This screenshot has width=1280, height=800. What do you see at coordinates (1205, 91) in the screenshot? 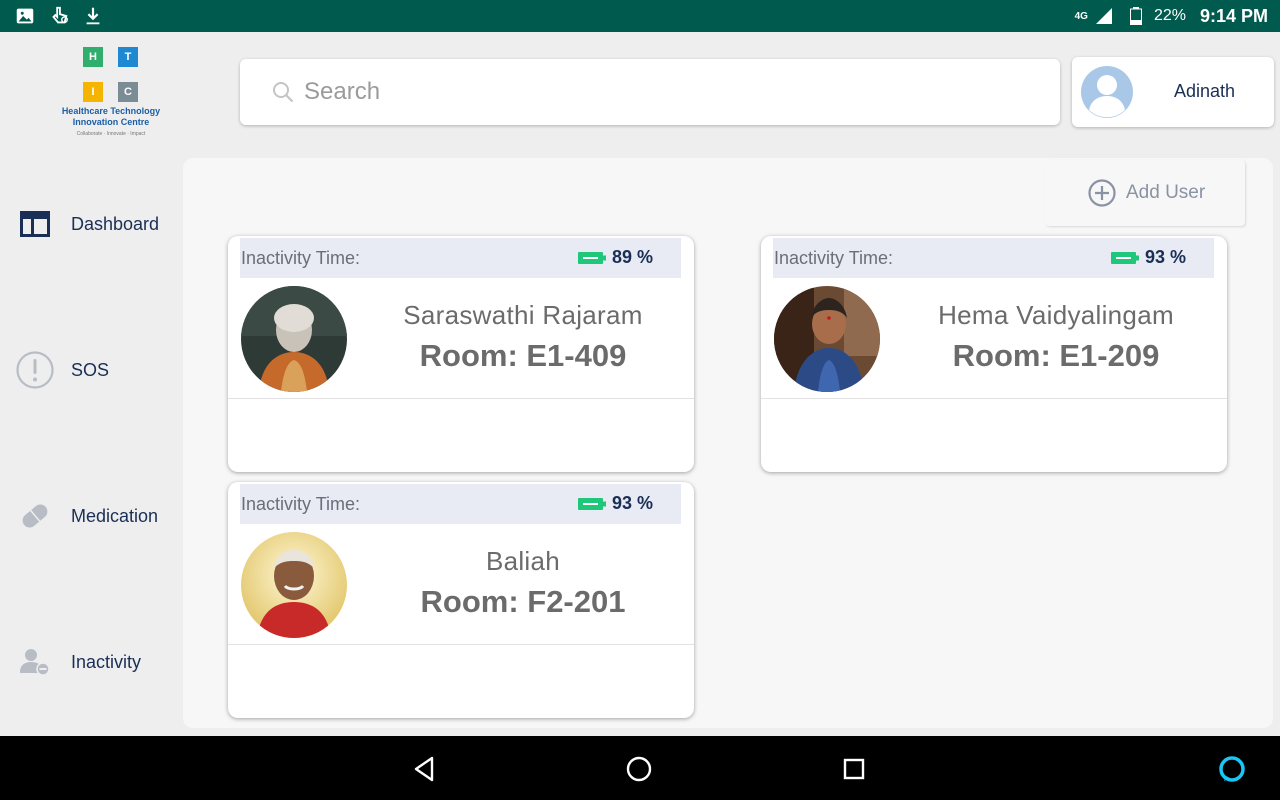
I see `user-name: Adinath` at bounding box center [1205, 91].